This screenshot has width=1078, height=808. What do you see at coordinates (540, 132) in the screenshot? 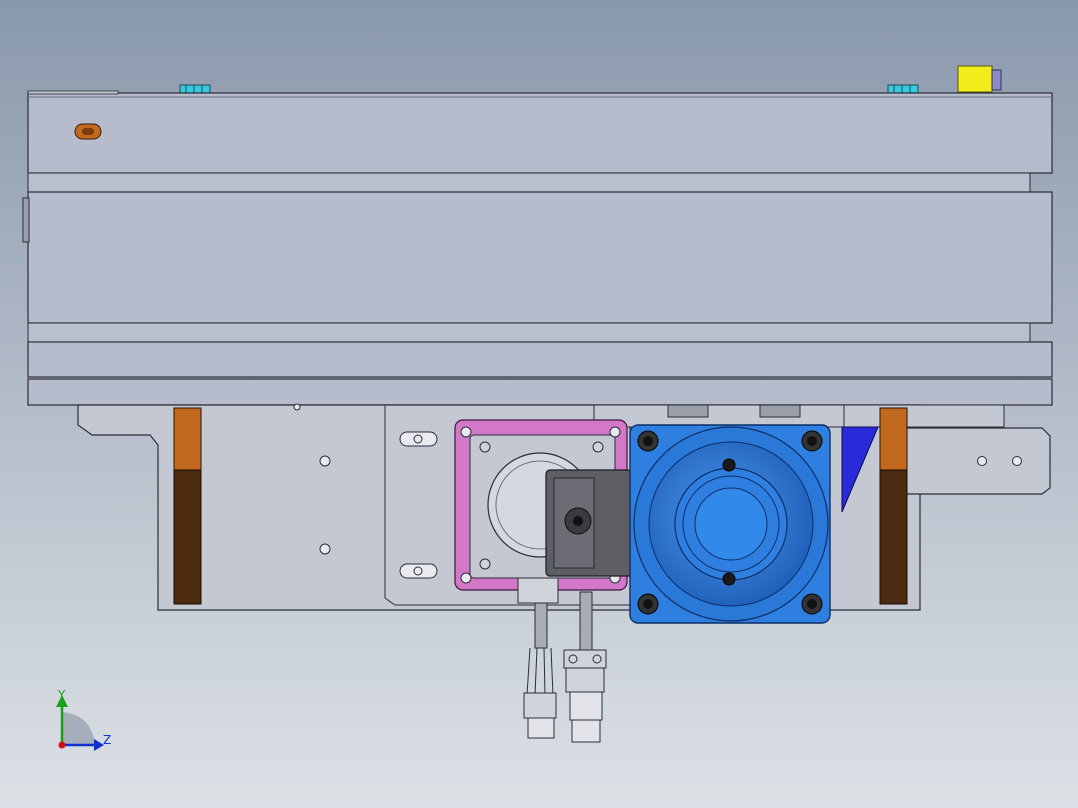
I see `top-plate` at bounding box center [540, 132].